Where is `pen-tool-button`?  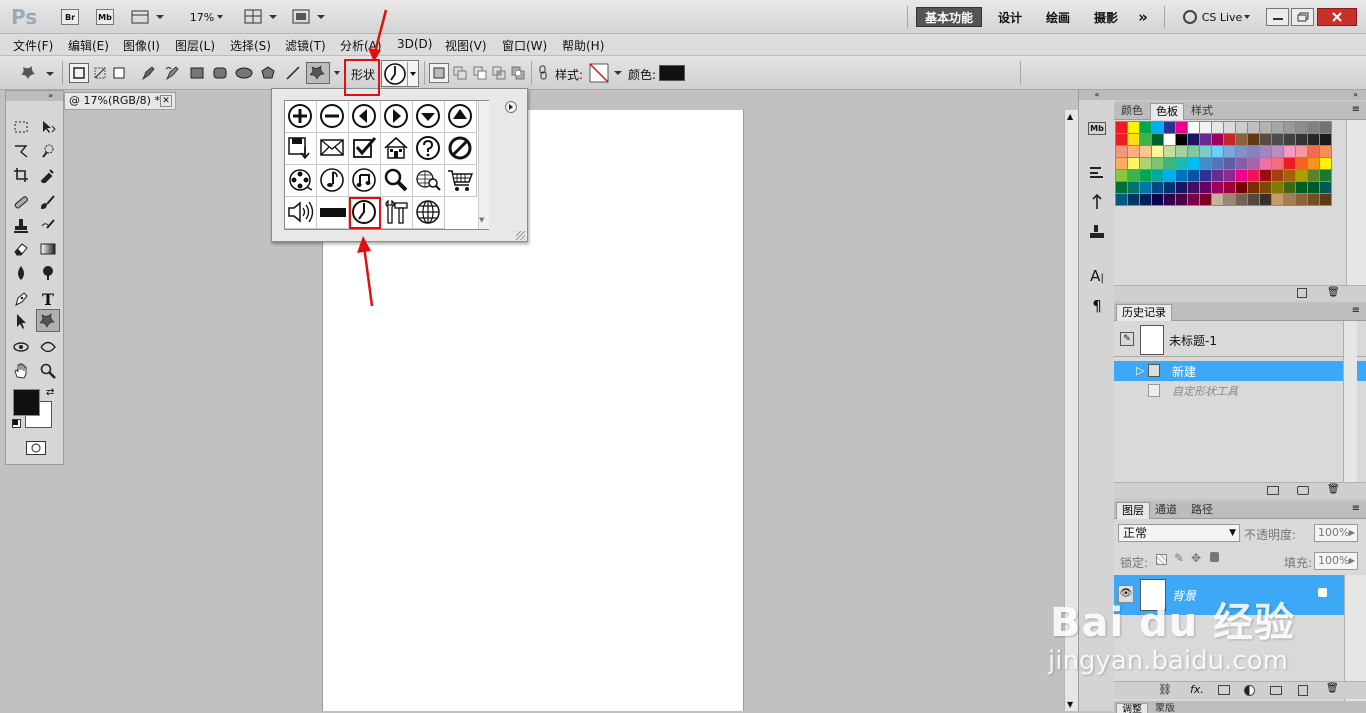
pen-tool-button is located at coordinates (148, 73).